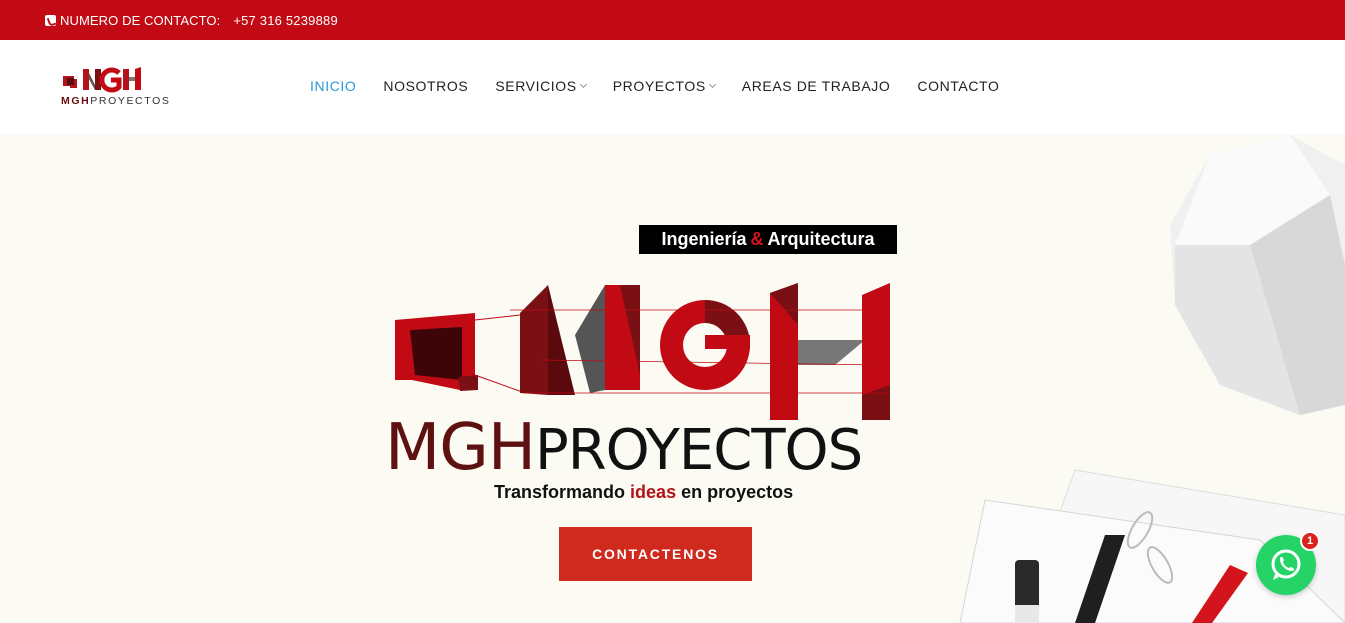 The image size is (1345, 623). I want to click on tagline-ampersand: &, so click(757, 239).